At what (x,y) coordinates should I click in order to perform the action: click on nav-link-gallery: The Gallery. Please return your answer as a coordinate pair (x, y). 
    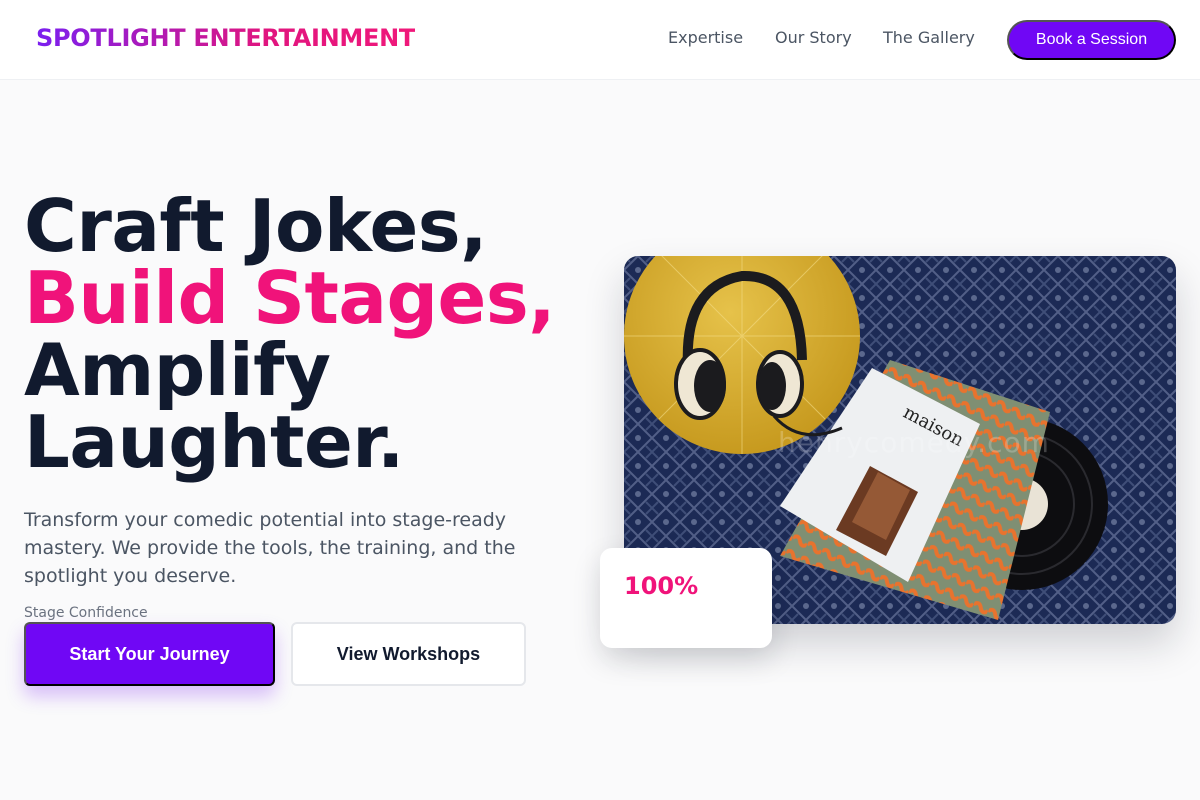
    Looking at the image, I should click on (929, 37).